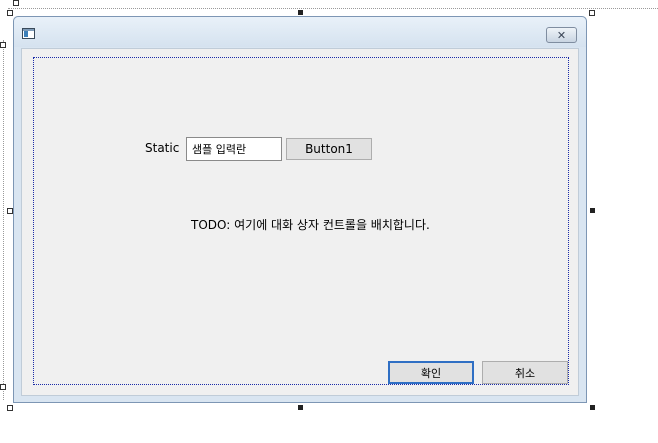 The height and width of the screenshot is (443, 658). I want to click on canvas-left-border, so click(4, 220).